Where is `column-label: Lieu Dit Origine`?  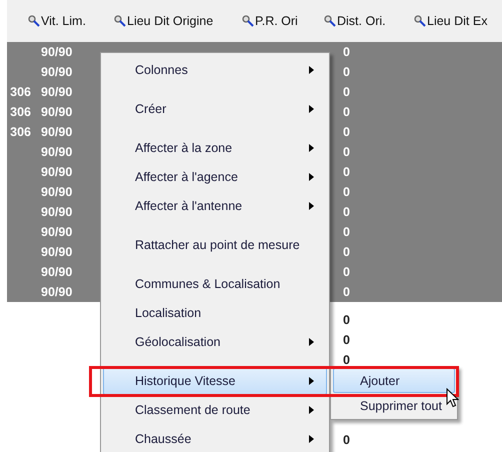
column-label: Lieu Dit Origine is located at coordinates (170, 21).